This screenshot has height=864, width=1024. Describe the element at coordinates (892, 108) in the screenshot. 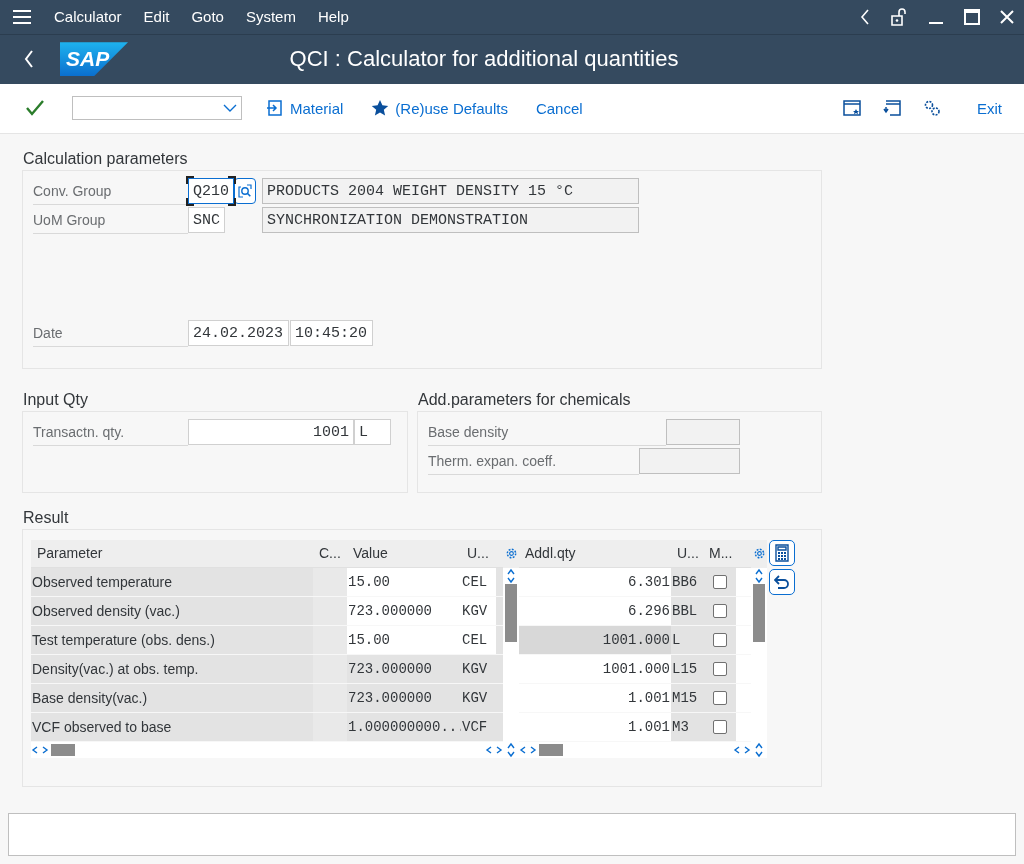

I see `window-refresh-icon` at that location.